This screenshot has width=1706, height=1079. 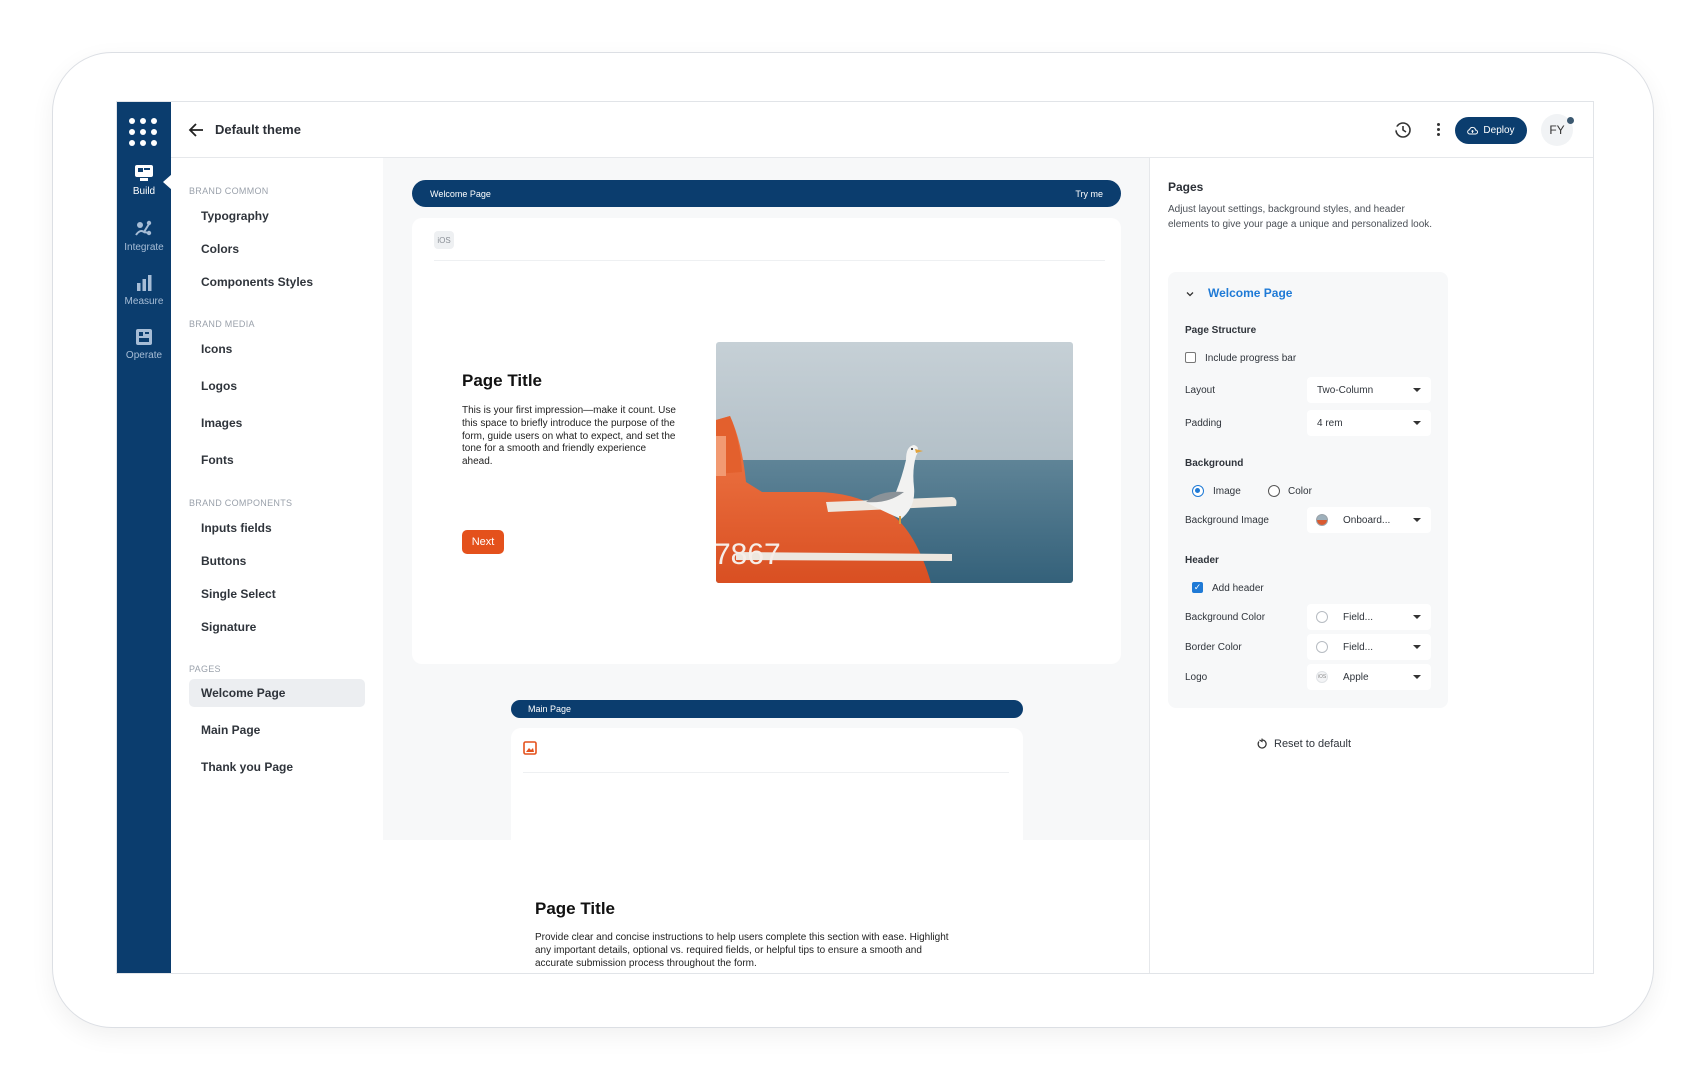 I want to click on rail-item-build: Build, so click(x=144, y=180).